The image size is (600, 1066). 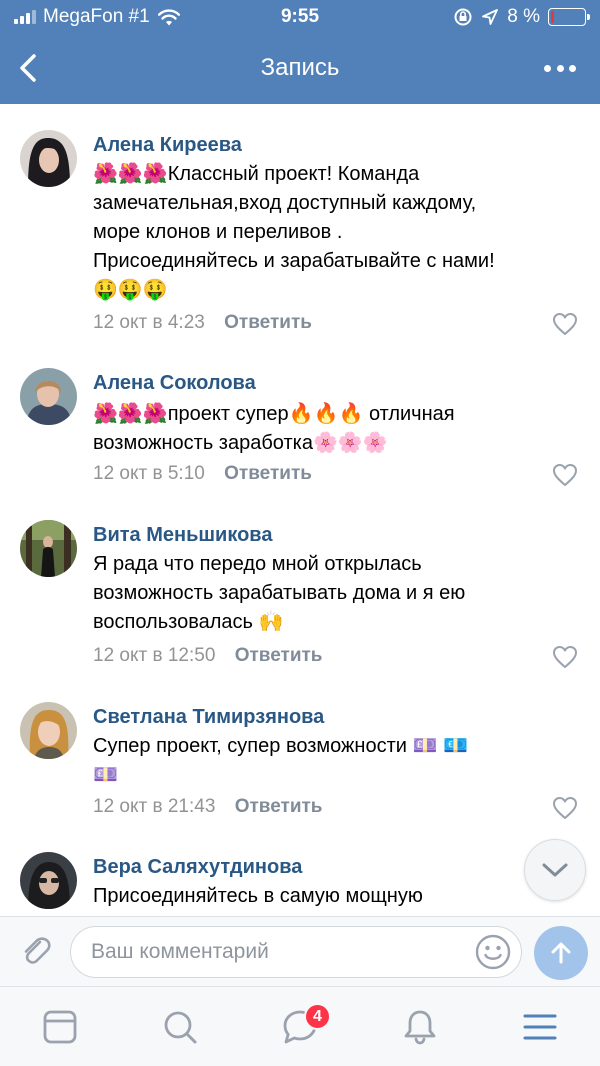 I want to click on menu-icon, so click(x=540, y=1027).